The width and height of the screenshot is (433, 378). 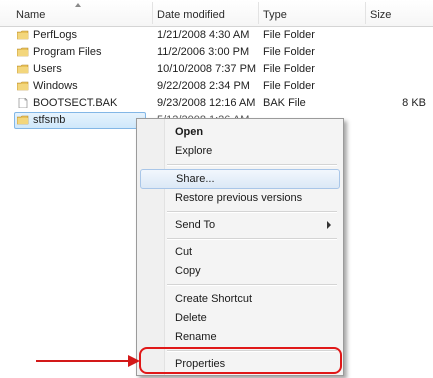 What do you see at coordinates (239, 337) in the screenshot?
I see `menu-item-rename: Rename` at bounding box center [239, 337].